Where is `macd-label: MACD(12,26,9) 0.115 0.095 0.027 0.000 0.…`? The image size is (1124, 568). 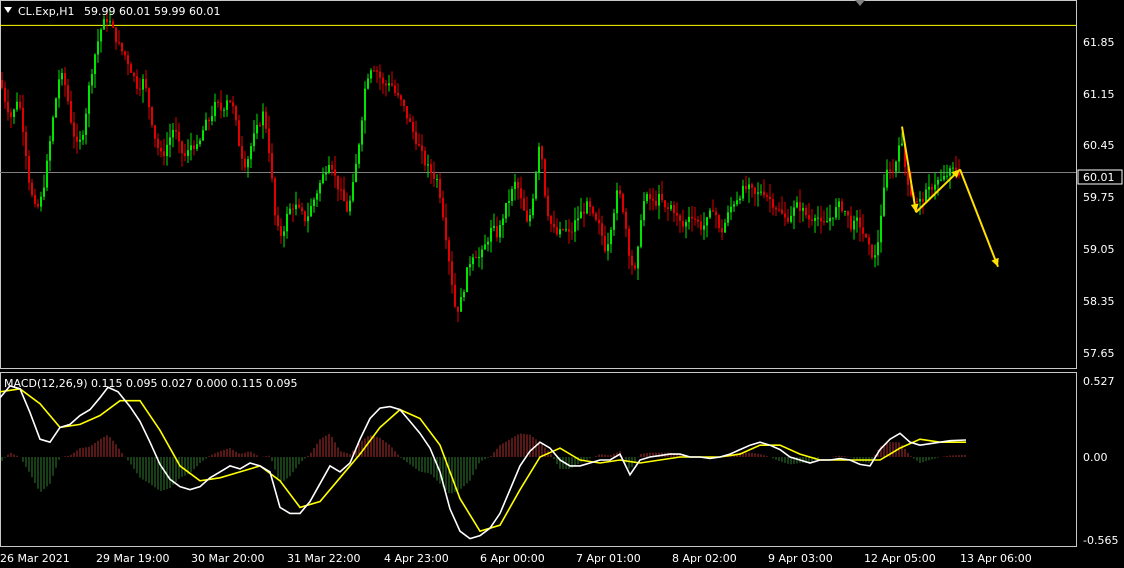 macd-label: MACD(12,26,9) 0.115 0.095 0.027 0.000 0.… is located at coordinates (150, 383).